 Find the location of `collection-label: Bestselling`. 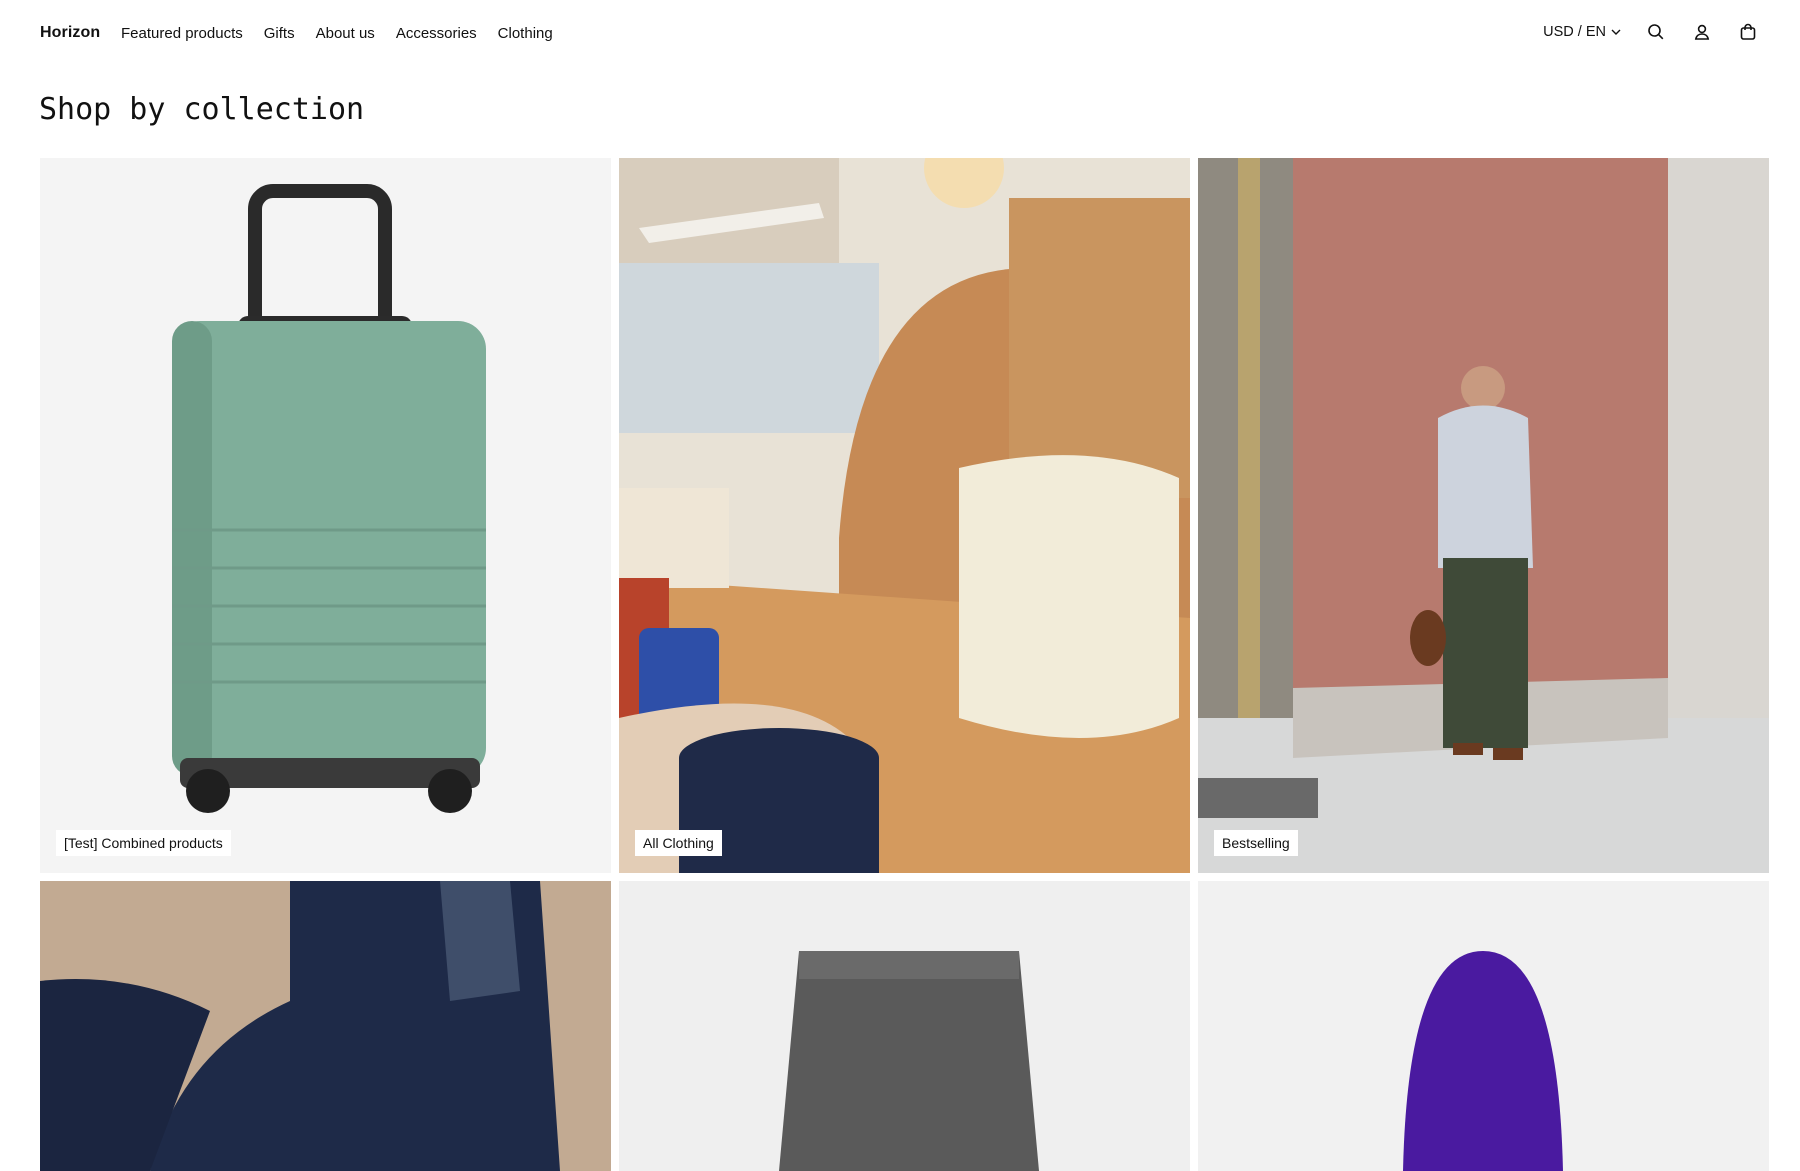

collection-label: Bestselling is located at coordinates (1256, 843).